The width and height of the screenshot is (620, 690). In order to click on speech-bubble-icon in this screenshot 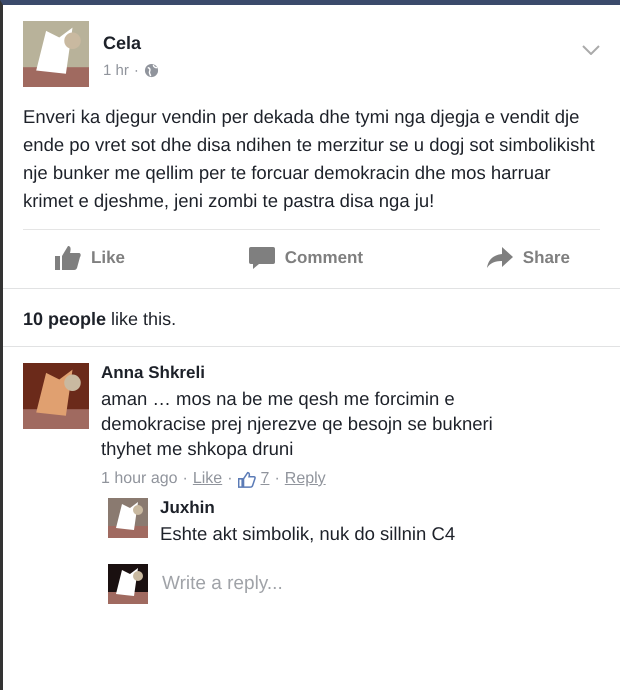, I will do `click(261, 258)`.